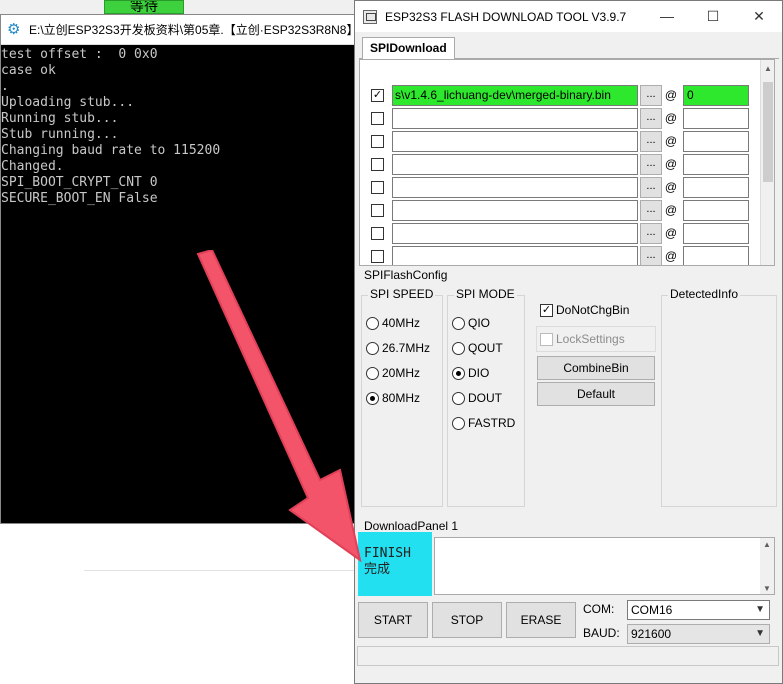 The width and height of the screenshot is (783, 684). What do you see at coordinates (393, 398) in the screenshot?
I see `radio-80mhz: 80MHz` at bounding box center [393, 398].